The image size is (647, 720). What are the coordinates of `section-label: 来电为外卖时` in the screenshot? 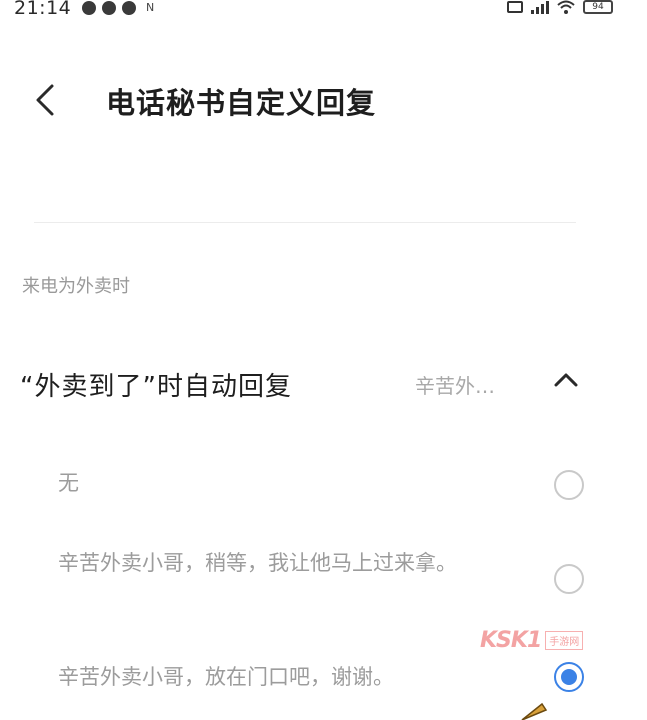 It's located at (76, 286).